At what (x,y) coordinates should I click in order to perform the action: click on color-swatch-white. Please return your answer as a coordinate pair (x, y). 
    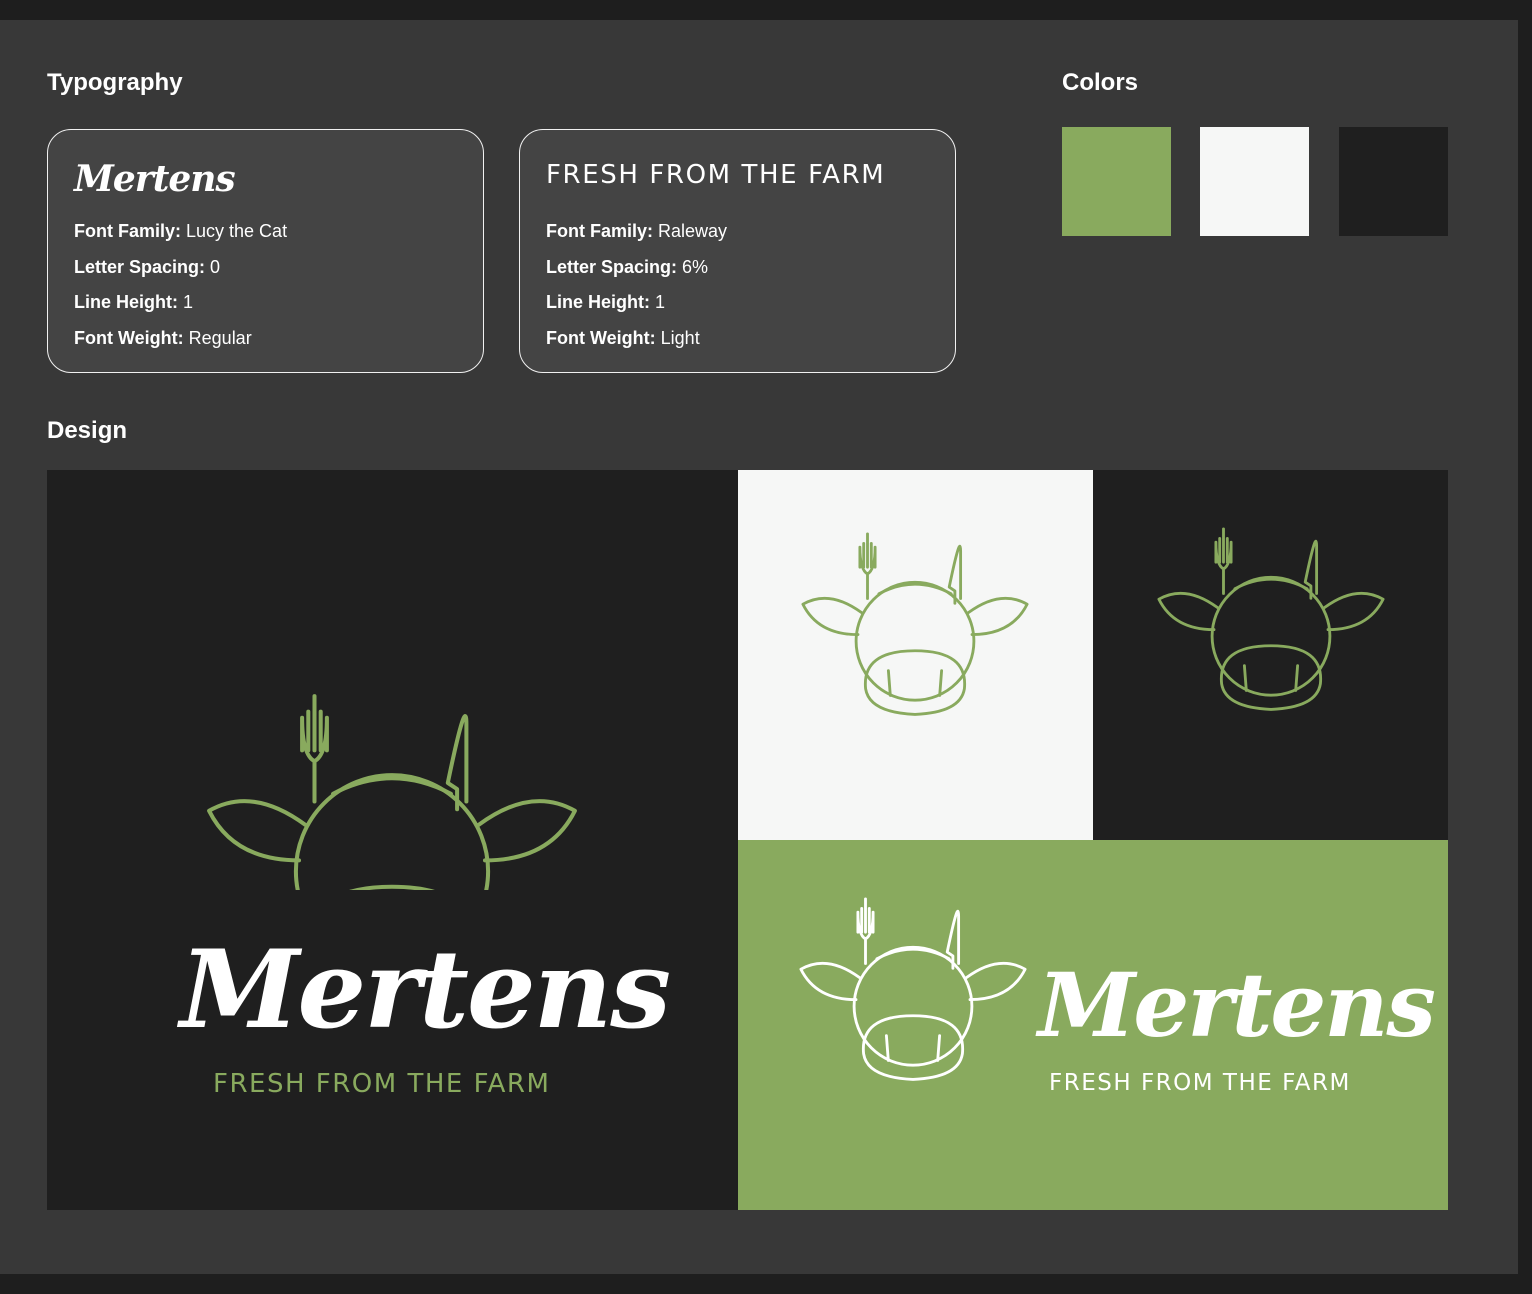
    Looking at the image, I should click on (1254, 181).